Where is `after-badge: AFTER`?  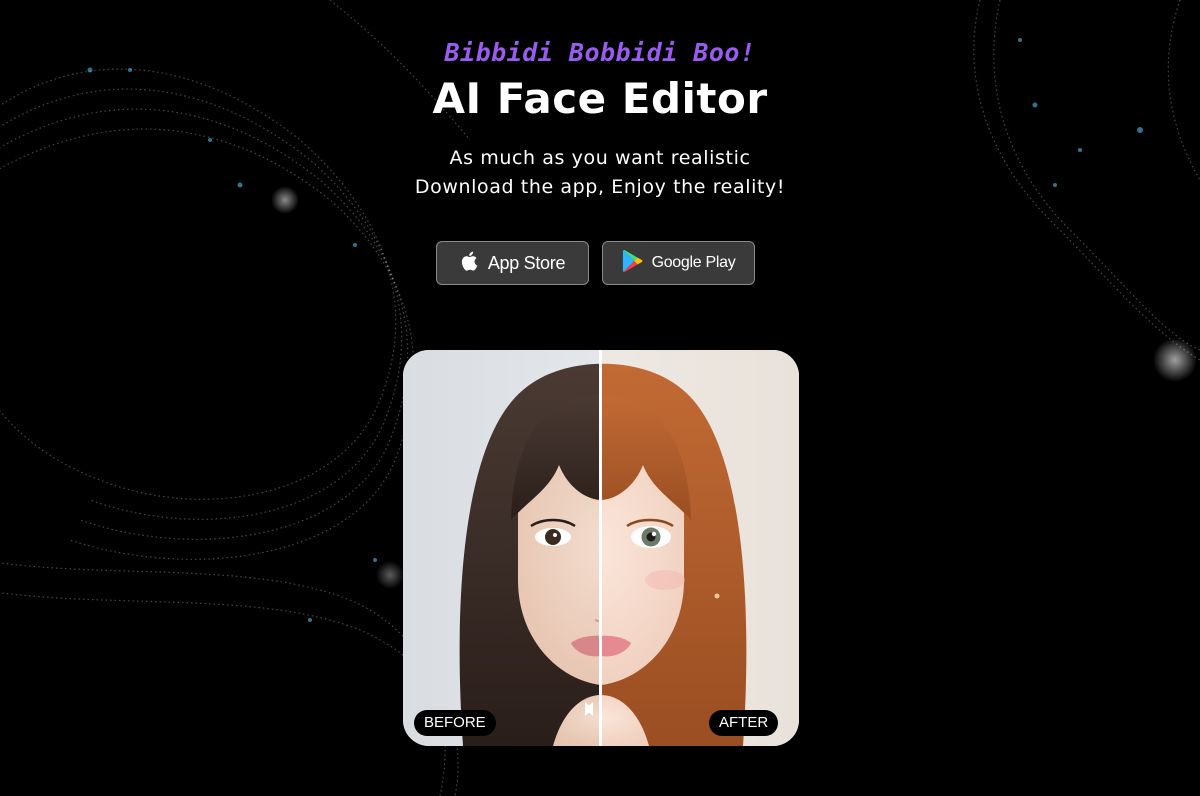 after-badge: AFTER is located at coordinates (744, 723).